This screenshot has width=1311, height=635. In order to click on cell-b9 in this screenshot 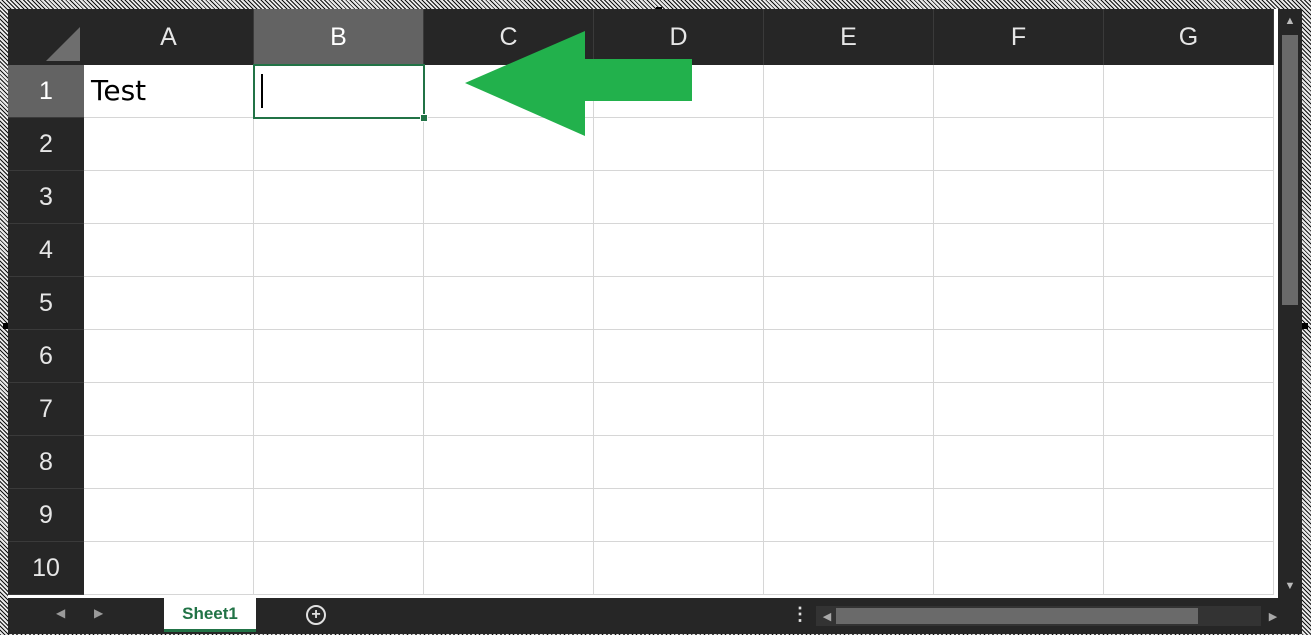, I will do `click(339, 515)`.